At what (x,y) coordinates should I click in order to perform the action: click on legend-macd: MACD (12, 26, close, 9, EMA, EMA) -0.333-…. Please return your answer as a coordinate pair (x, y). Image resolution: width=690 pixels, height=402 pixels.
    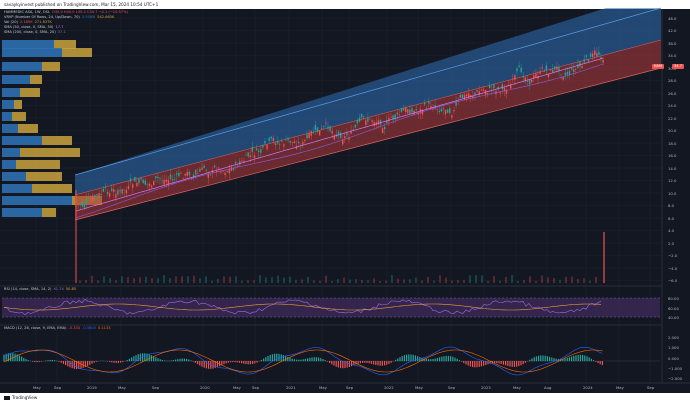
    Looking at the image, I should click on (58, 328).